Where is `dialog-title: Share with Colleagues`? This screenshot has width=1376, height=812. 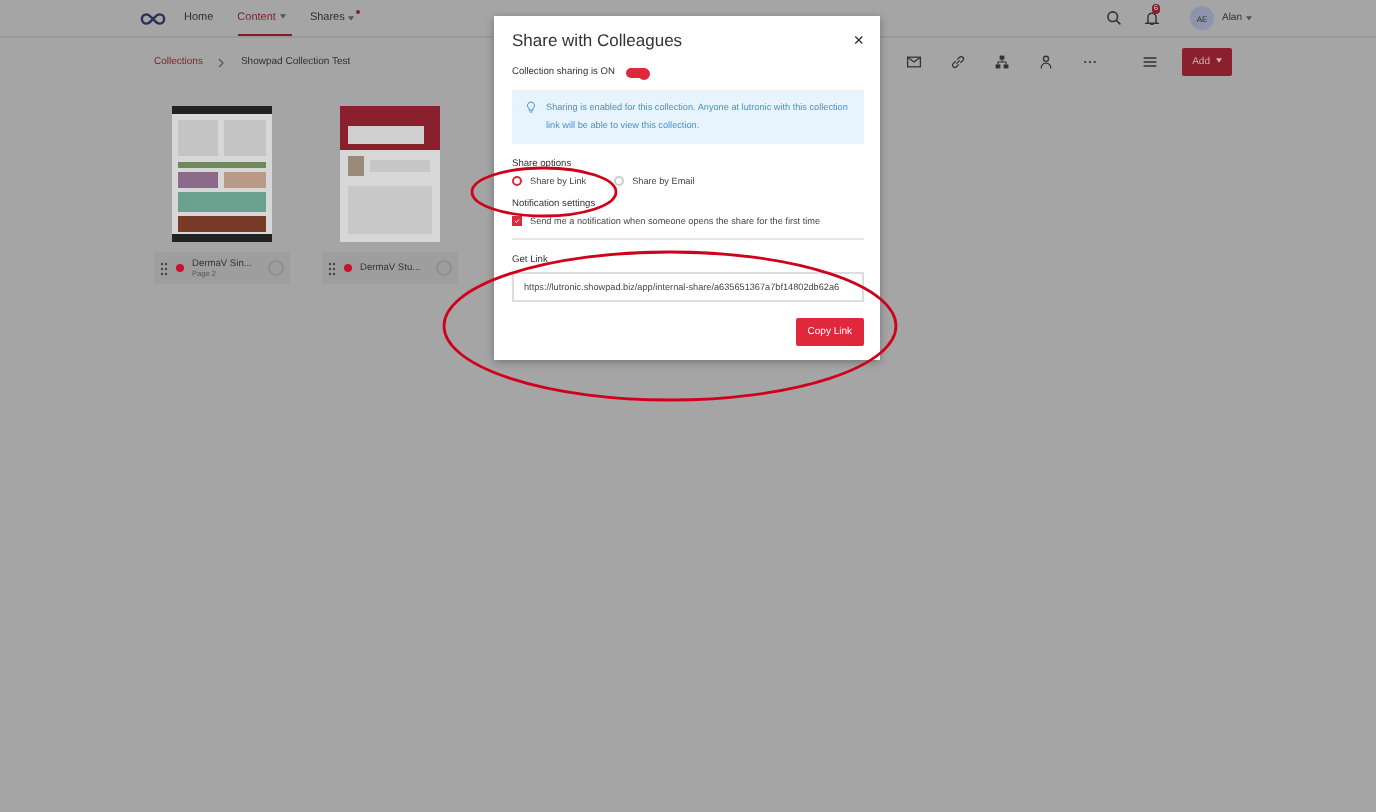
dialog-title: Share with Colleagues is located at coordinates (597, 40).